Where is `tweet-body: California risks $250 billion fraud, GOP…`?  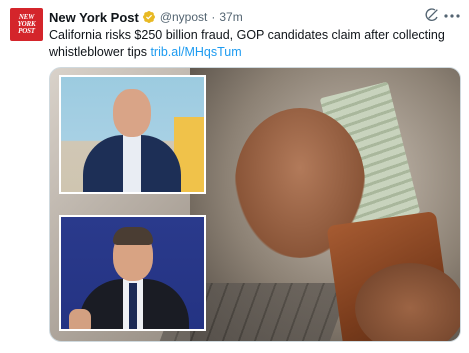 tweet-body: California risks $250 billion fraud, GOP… is located at coordinates (247, 43).